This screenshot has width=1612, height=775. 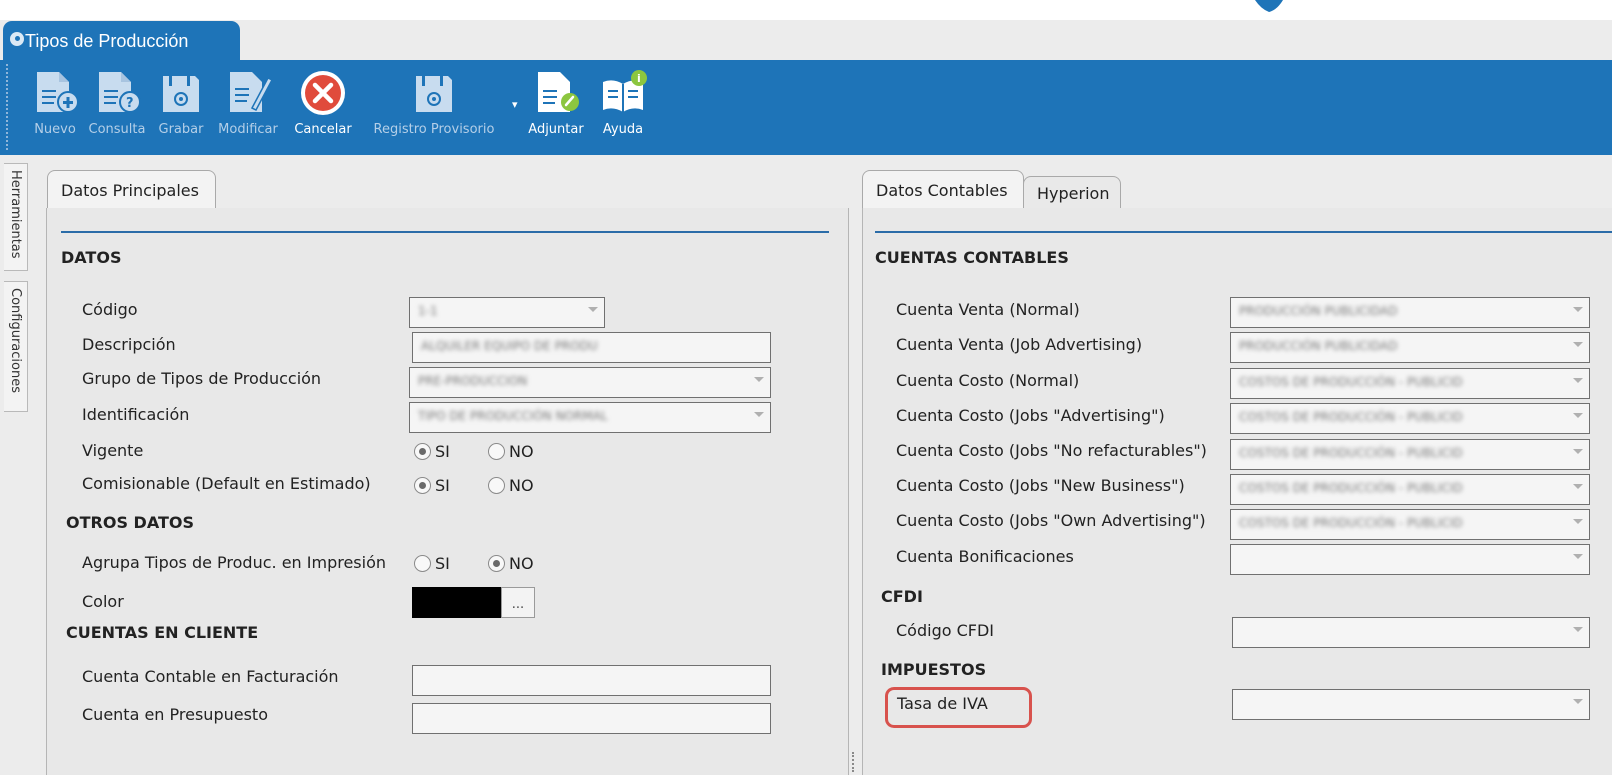 I want to click on grupo-select: PRE-PRODUCCION, so click(x=590, y=382).